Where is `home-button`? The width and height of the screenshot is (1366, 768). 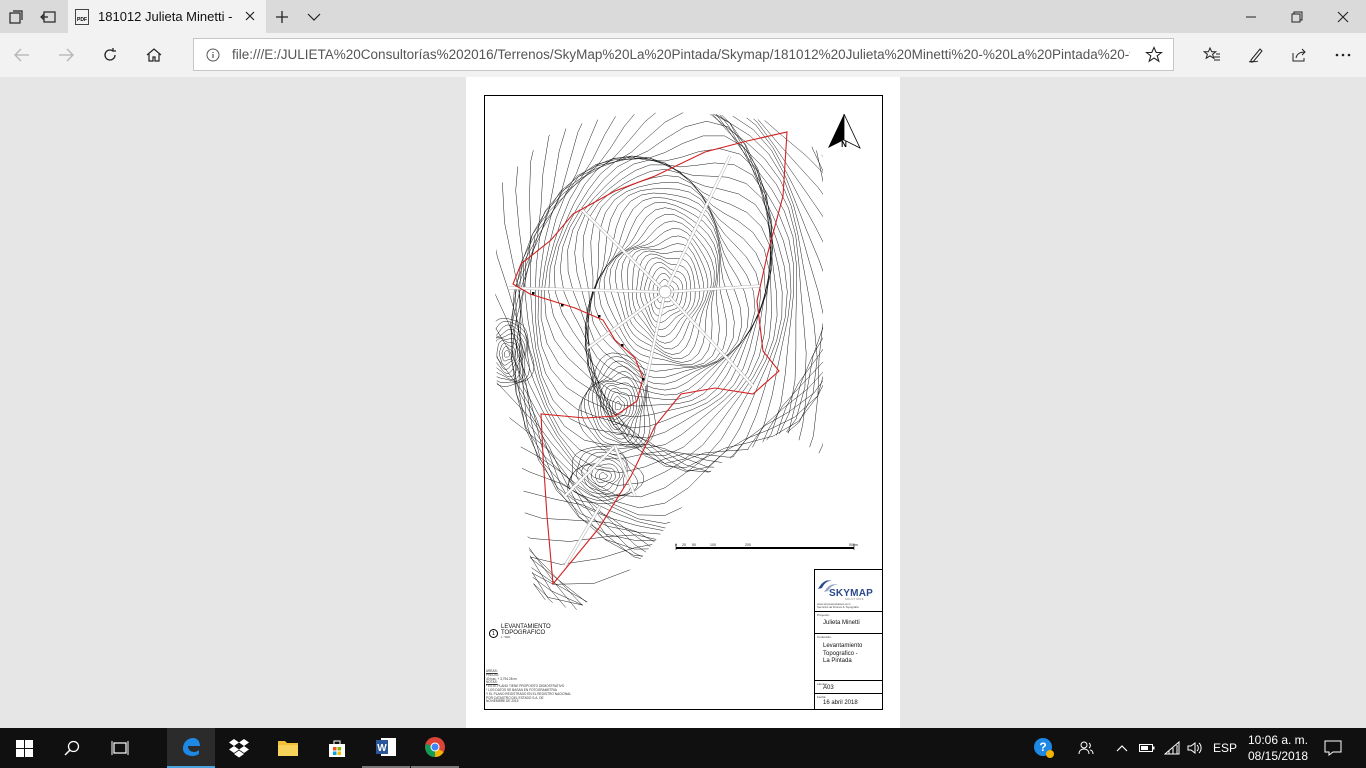
home-button is located at coordinates (154, 55).